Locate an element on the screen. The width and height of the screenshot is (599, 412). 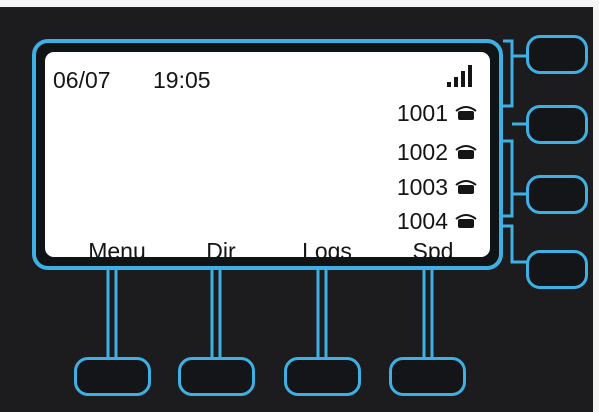
softkey-label-dir: Dir is located at coordinates (221, 247).